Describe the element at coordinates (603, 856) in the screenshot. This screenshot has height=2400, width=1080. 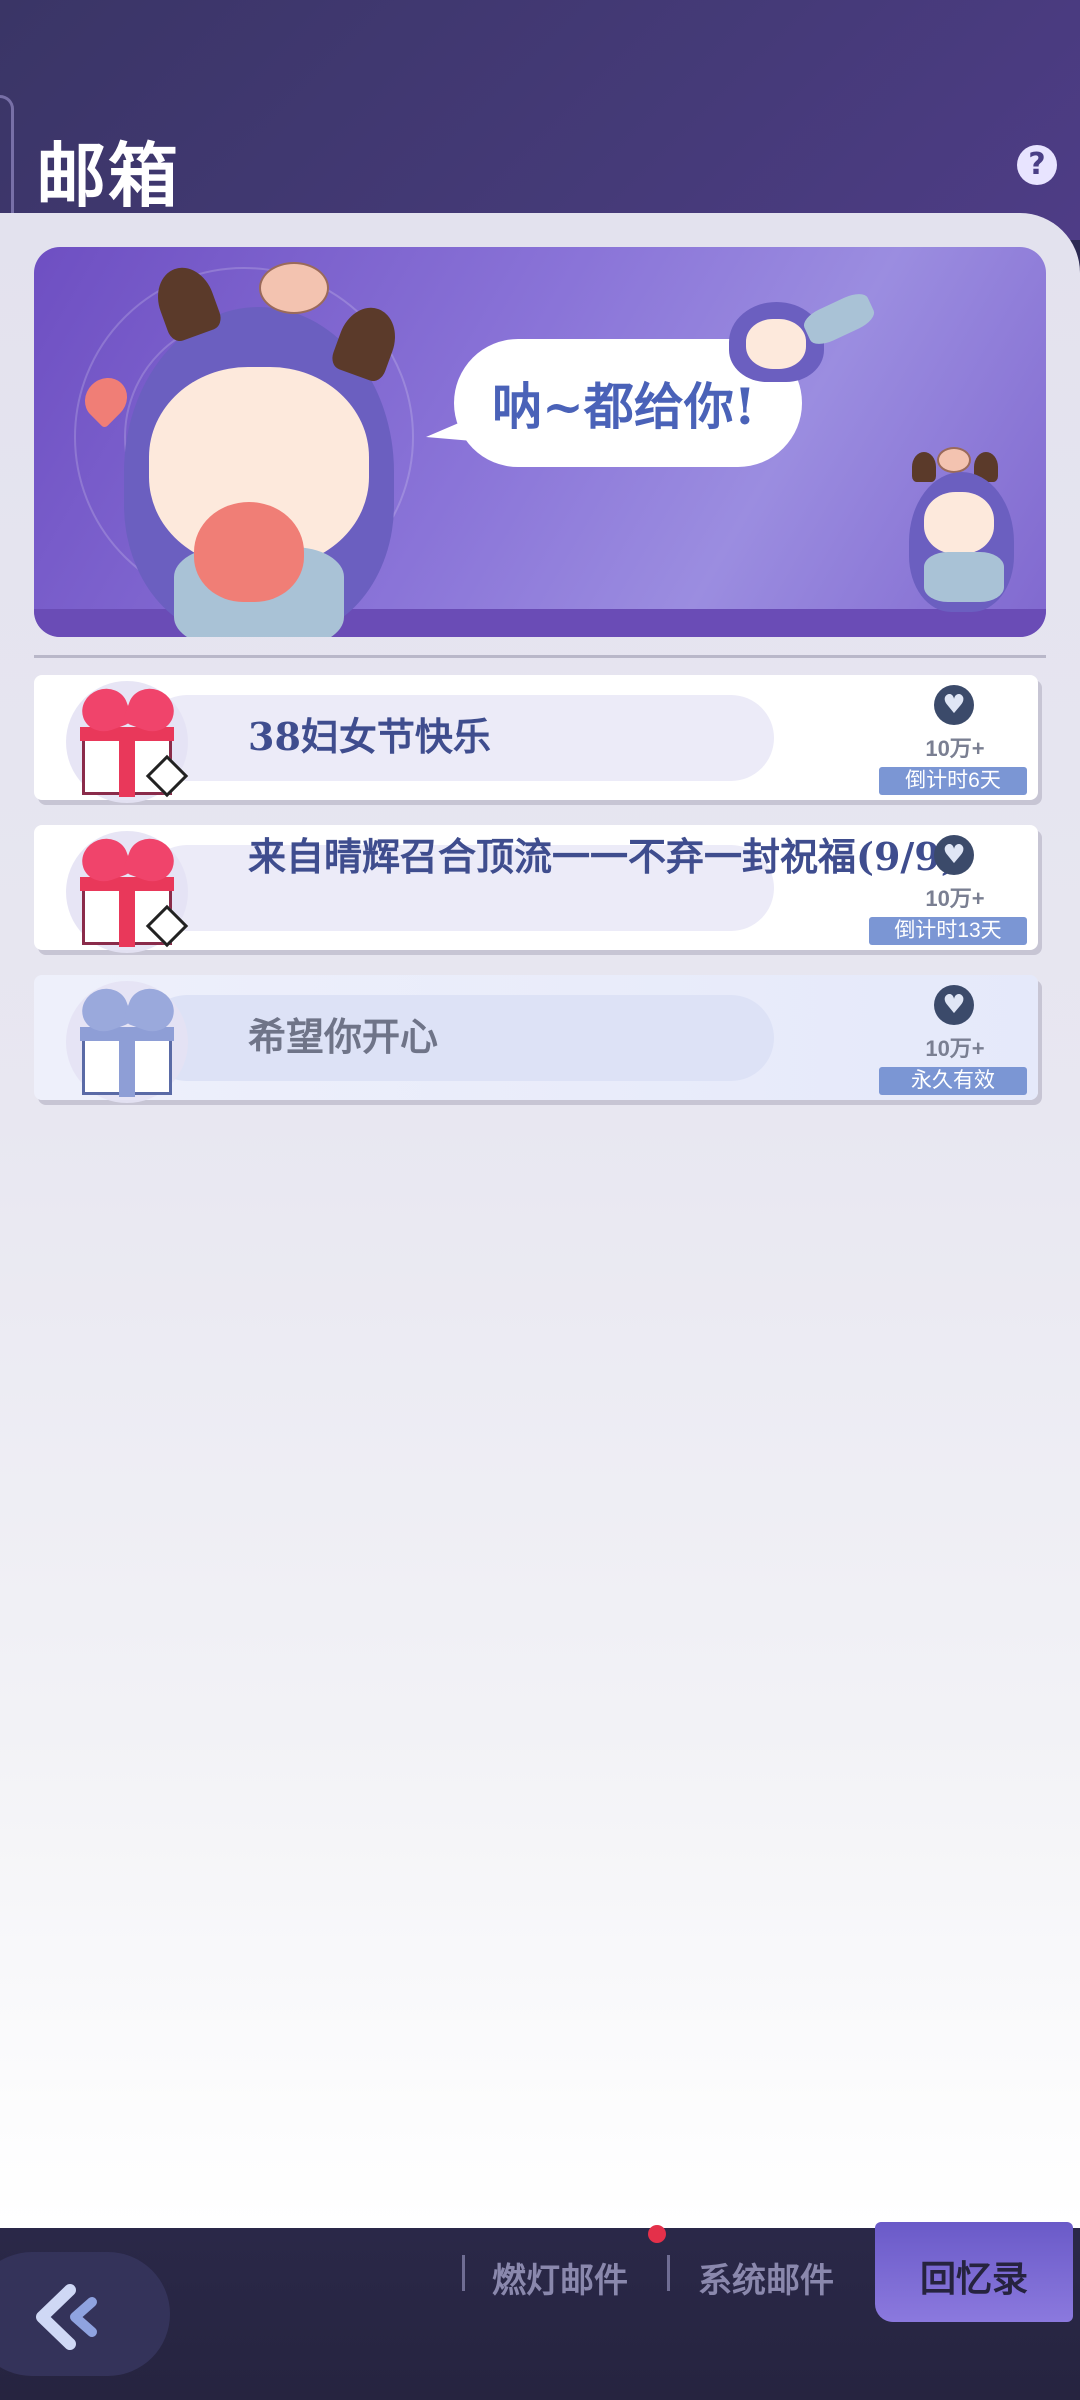
I see `mail-title: 来自晴辉召合顶流一一不弃一封祝福(9/9)` at that location.